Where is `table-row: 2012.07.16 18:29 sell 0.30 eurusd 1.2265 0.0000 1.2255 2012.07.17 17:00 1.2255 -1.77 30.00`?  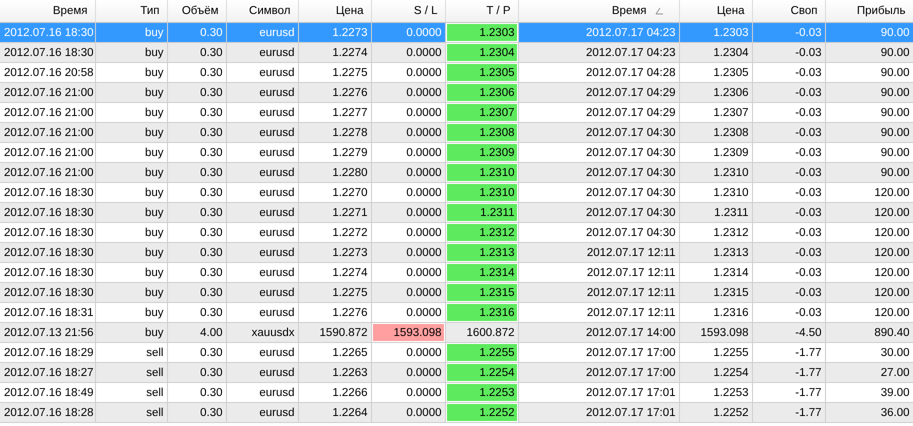 table-row: 2012.07.16 18:29 sell 0.30 eurusd 1.2265 0.0000 1.2255 2012.07.17 17:00 1.2255 -1.77 30.00 is located at coordinates (456, 352).